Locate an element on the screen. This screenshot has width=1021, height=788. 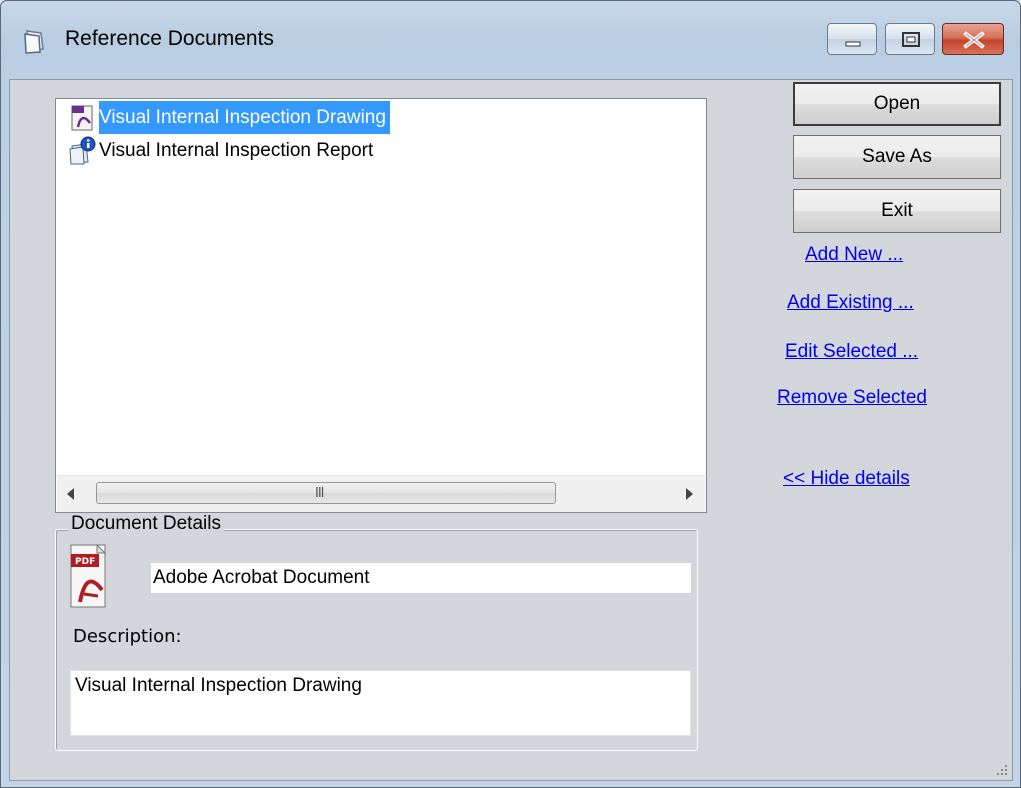
description-field: Visual Internal Inspection Drawing is located at coordinates (380, 703).